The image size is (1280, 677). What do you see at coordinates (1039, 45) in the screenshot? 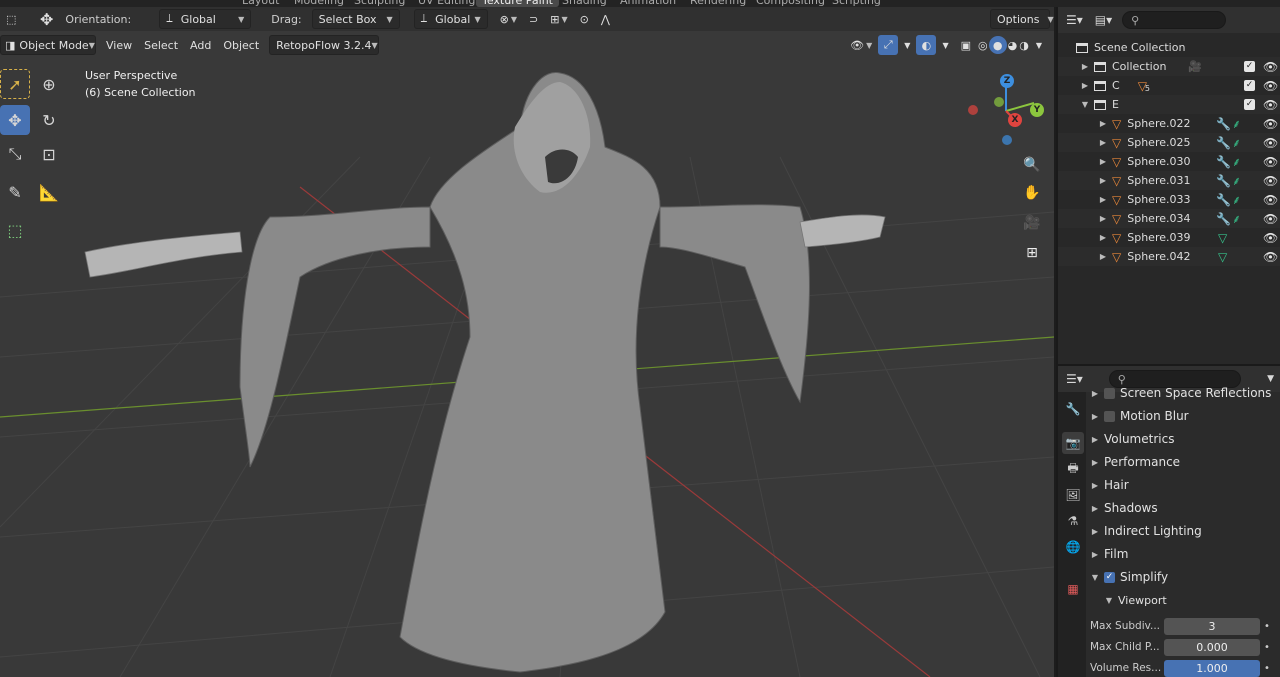
I see `chevron-down-icon: ▼` at bounding box center [1039, 45].